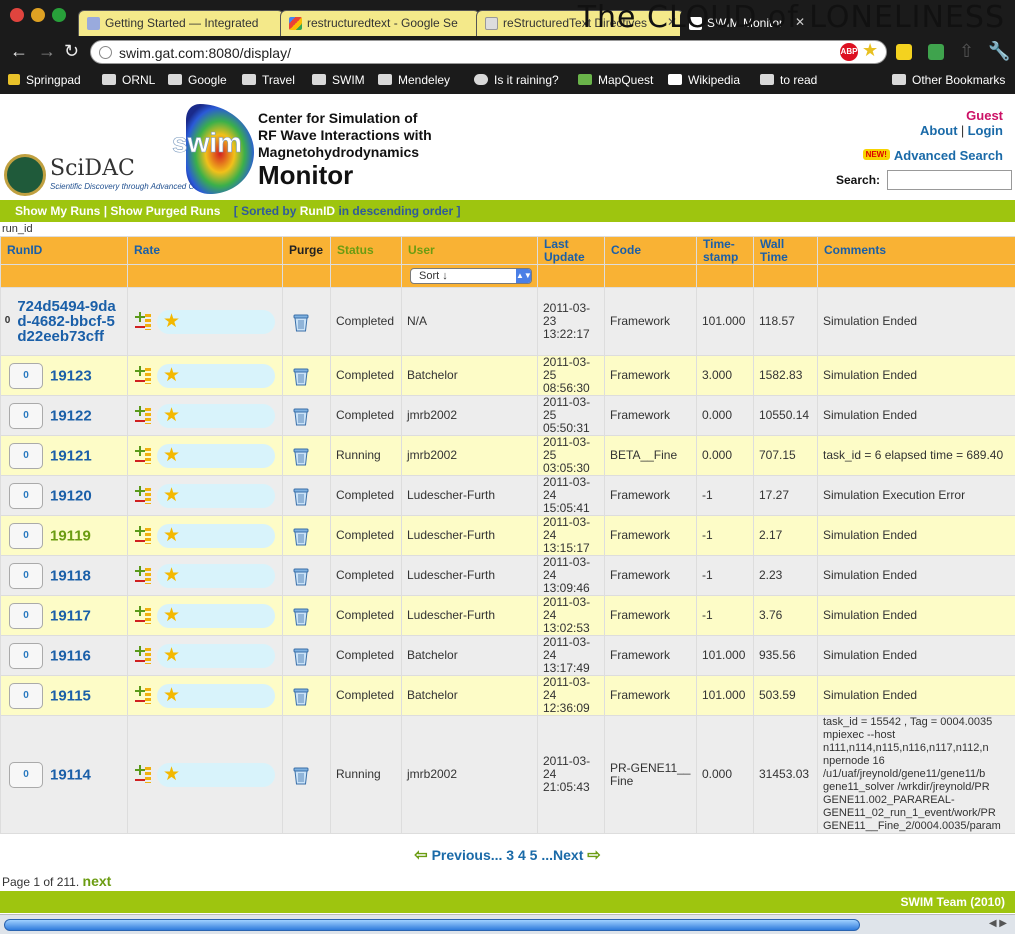 The image size is (1015, 934). I want to click on bookmark-item: Springpad, so click(44, 80).